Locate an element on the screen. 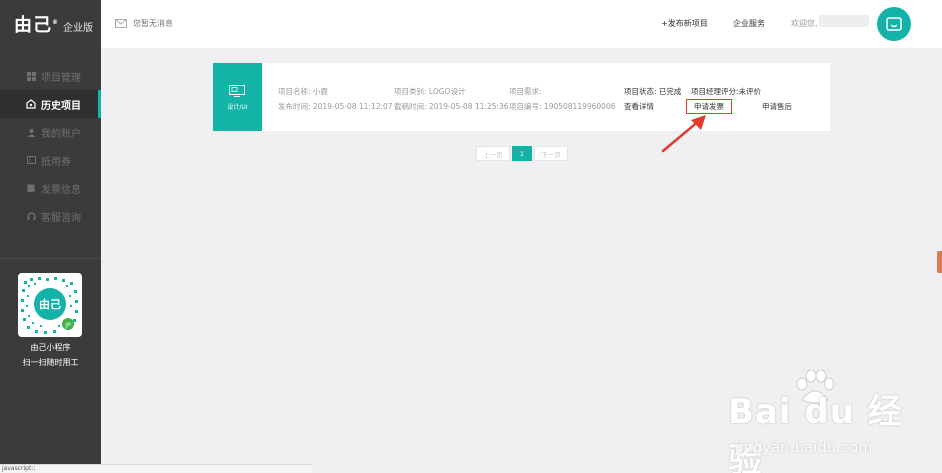  publish-new-project-link: +发布新项目 is located at coordinates (684, 23).